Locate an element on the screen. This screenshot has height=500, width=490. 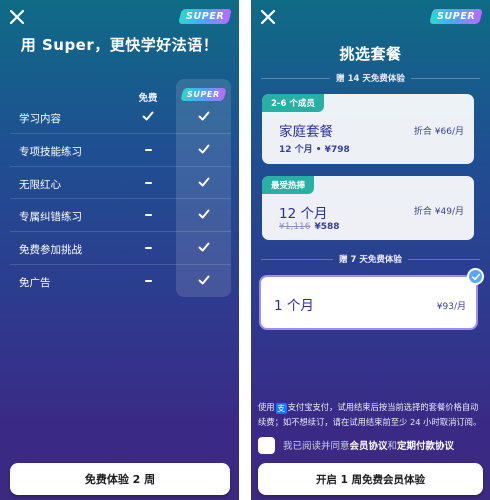
feature-row: 专项技能练习 is located at coordinates (120, 150).